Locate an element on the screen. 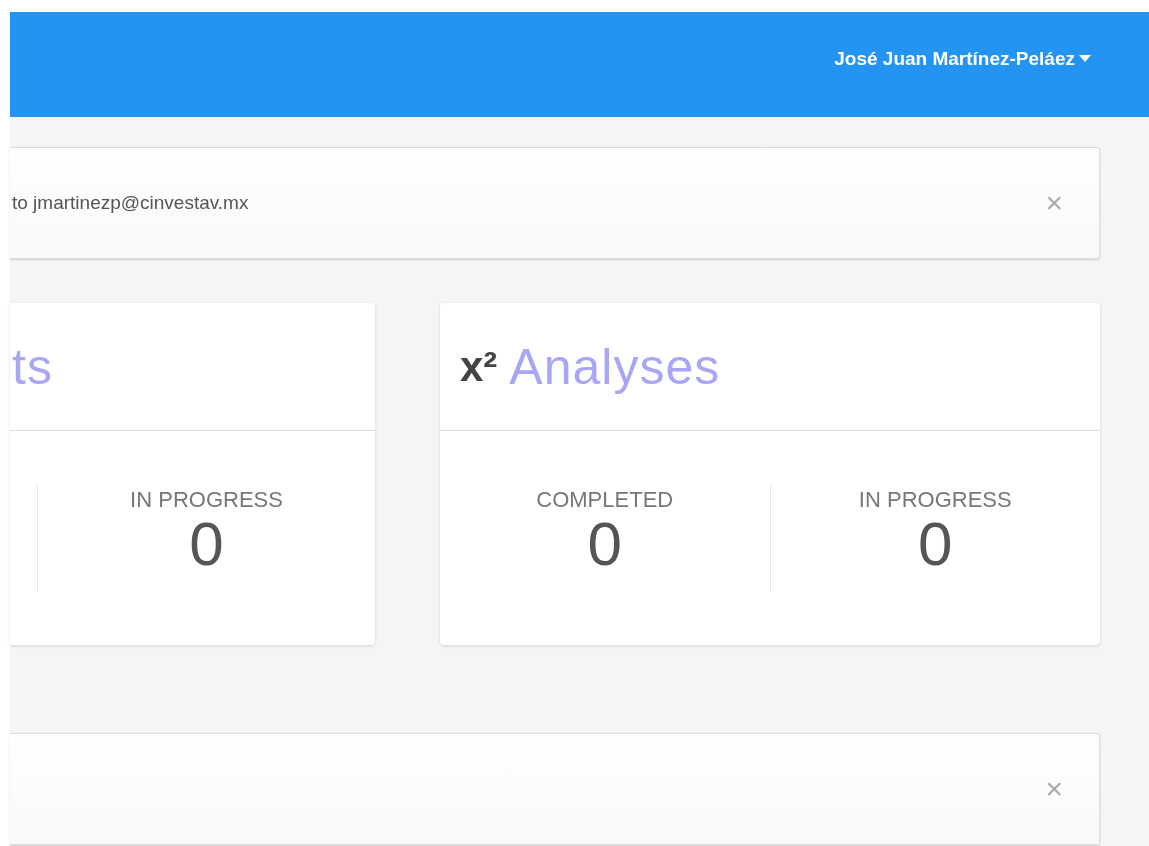  user-menu: José Juan Martínez-Peláez is located at coordinates (962, 58).